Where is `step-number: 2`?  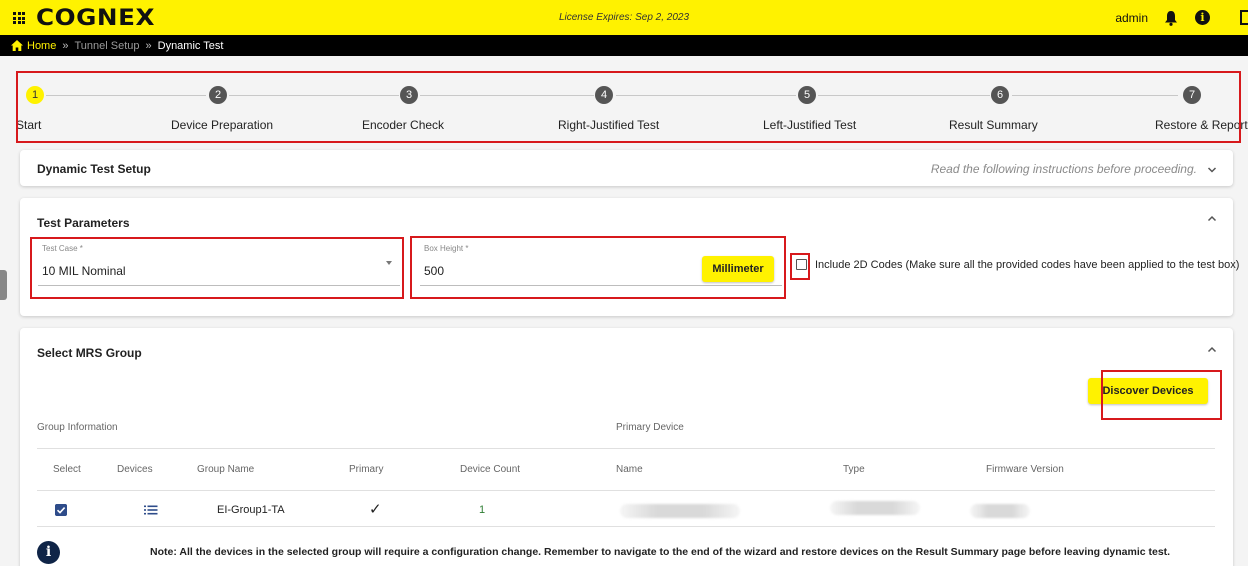
step-number: 2 is located at coordinates (218, 95).